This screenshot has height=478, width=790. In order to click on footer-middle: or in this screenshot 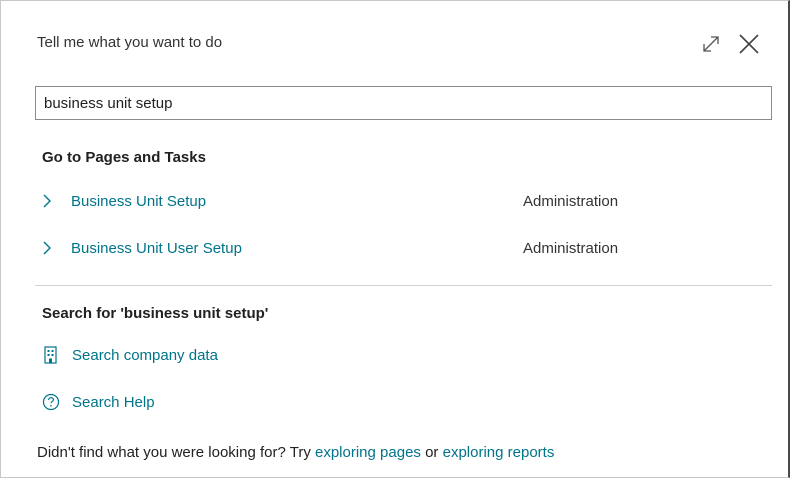, I will do `click(431, 452)`.